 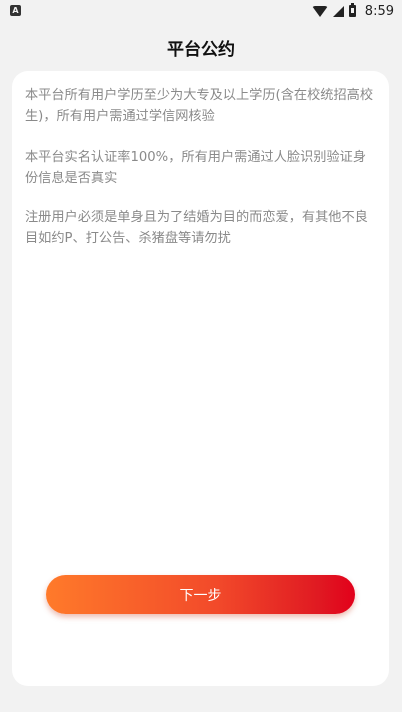 I want to click on battery-icon, so click(x=352, y=10).